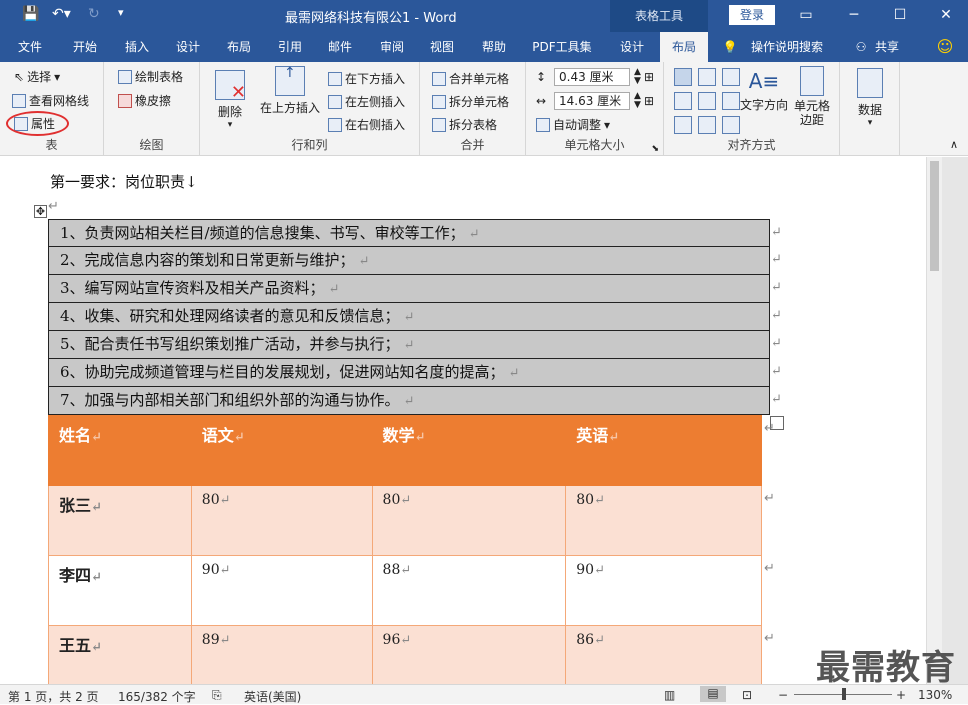 The height and width of the screenshot is (705, 968). I want to click on autofit-button: 自动调整 ▾, so click(573, 124).